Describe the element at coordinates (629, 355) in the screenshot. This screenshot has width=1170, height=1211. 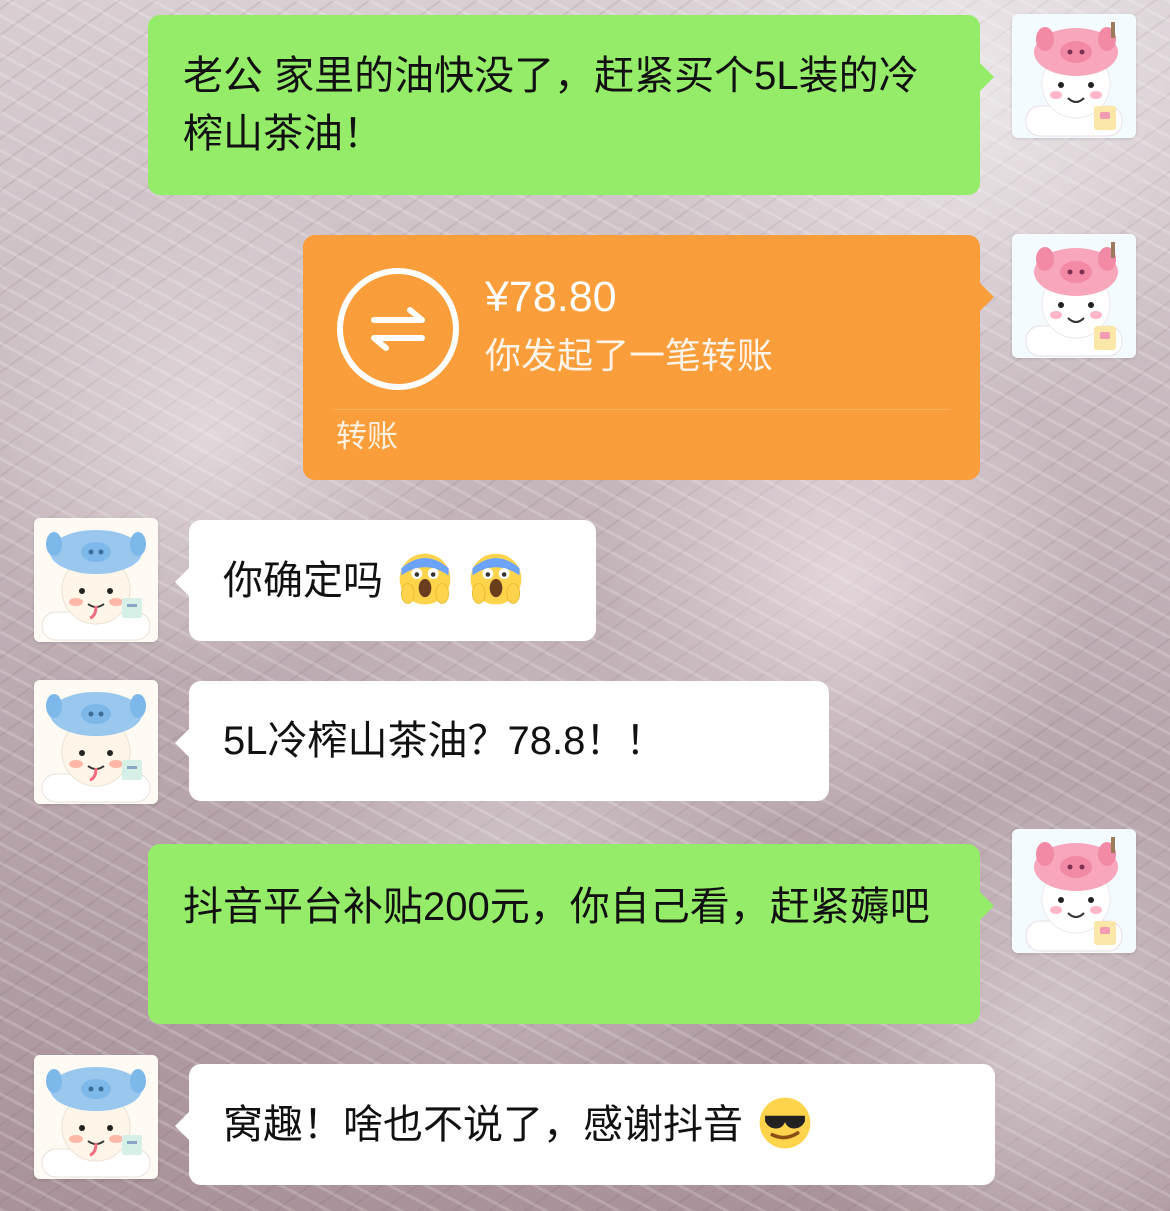
I see `transfer-description: 你发起了一笔转账` at that location.